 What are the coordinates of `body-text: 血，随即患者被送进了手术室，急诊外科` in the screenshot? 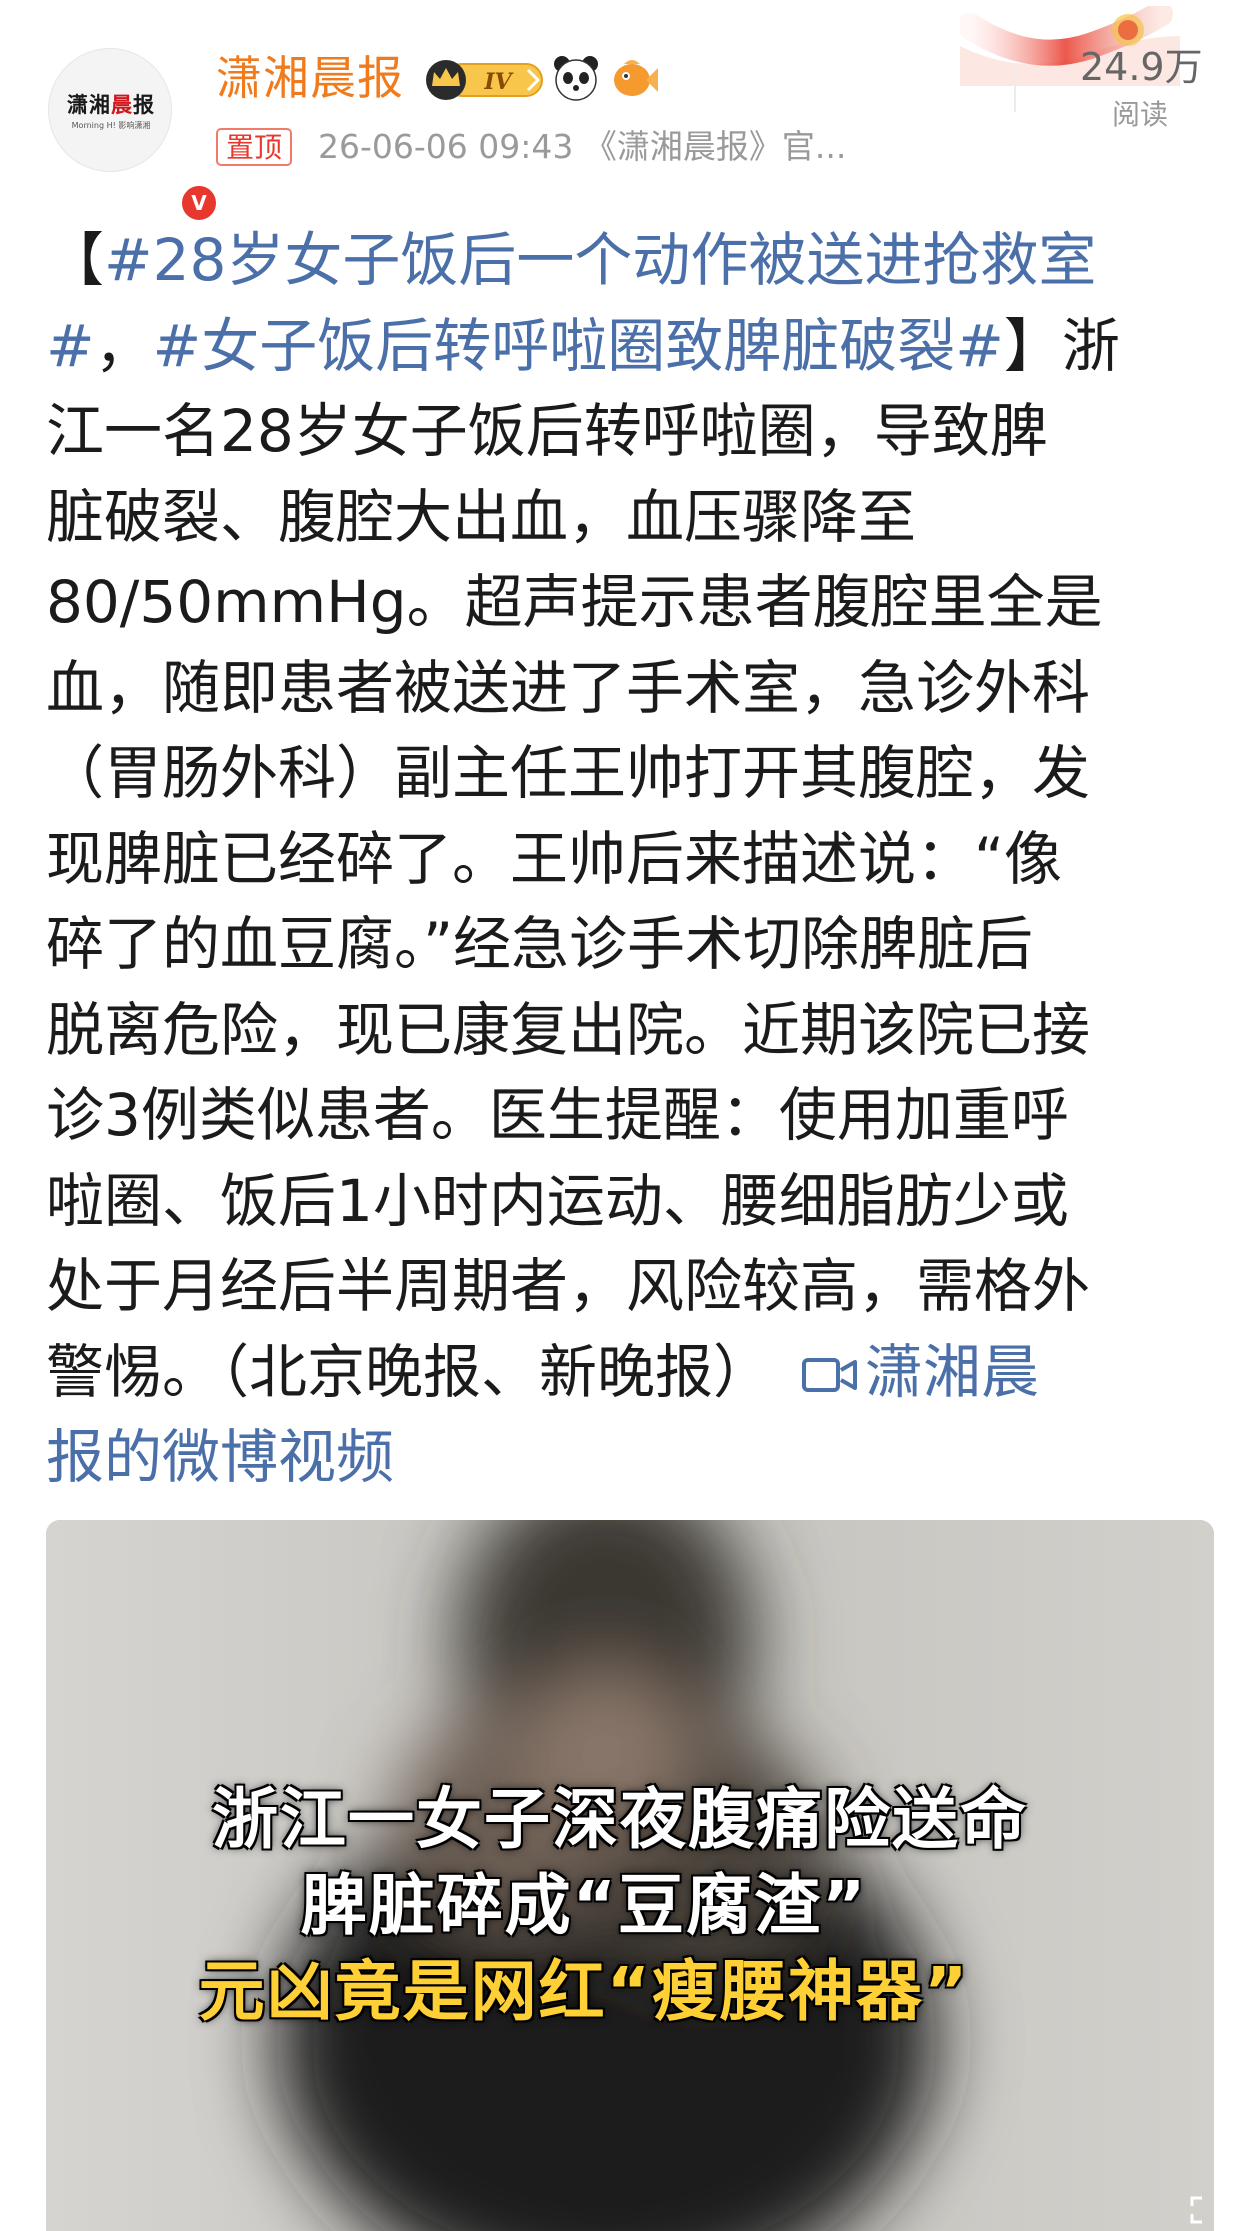 It's located at (568, 687).